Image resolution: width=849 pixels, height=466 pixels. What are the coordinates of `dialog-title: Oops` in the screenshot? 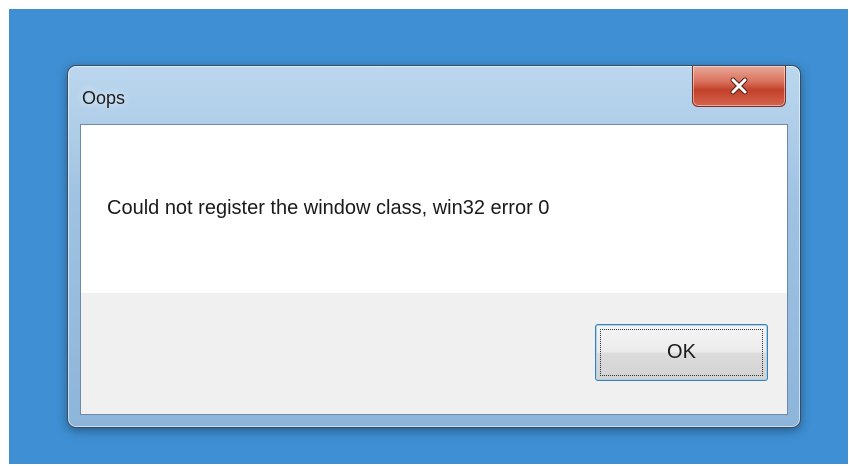 It's located at (104, 98).